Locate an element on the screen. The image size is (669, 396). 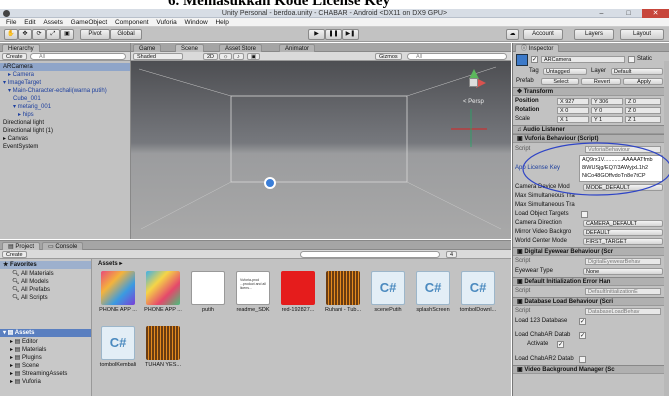
pause-button: ❚❚ is located at coordinates (333, 34).